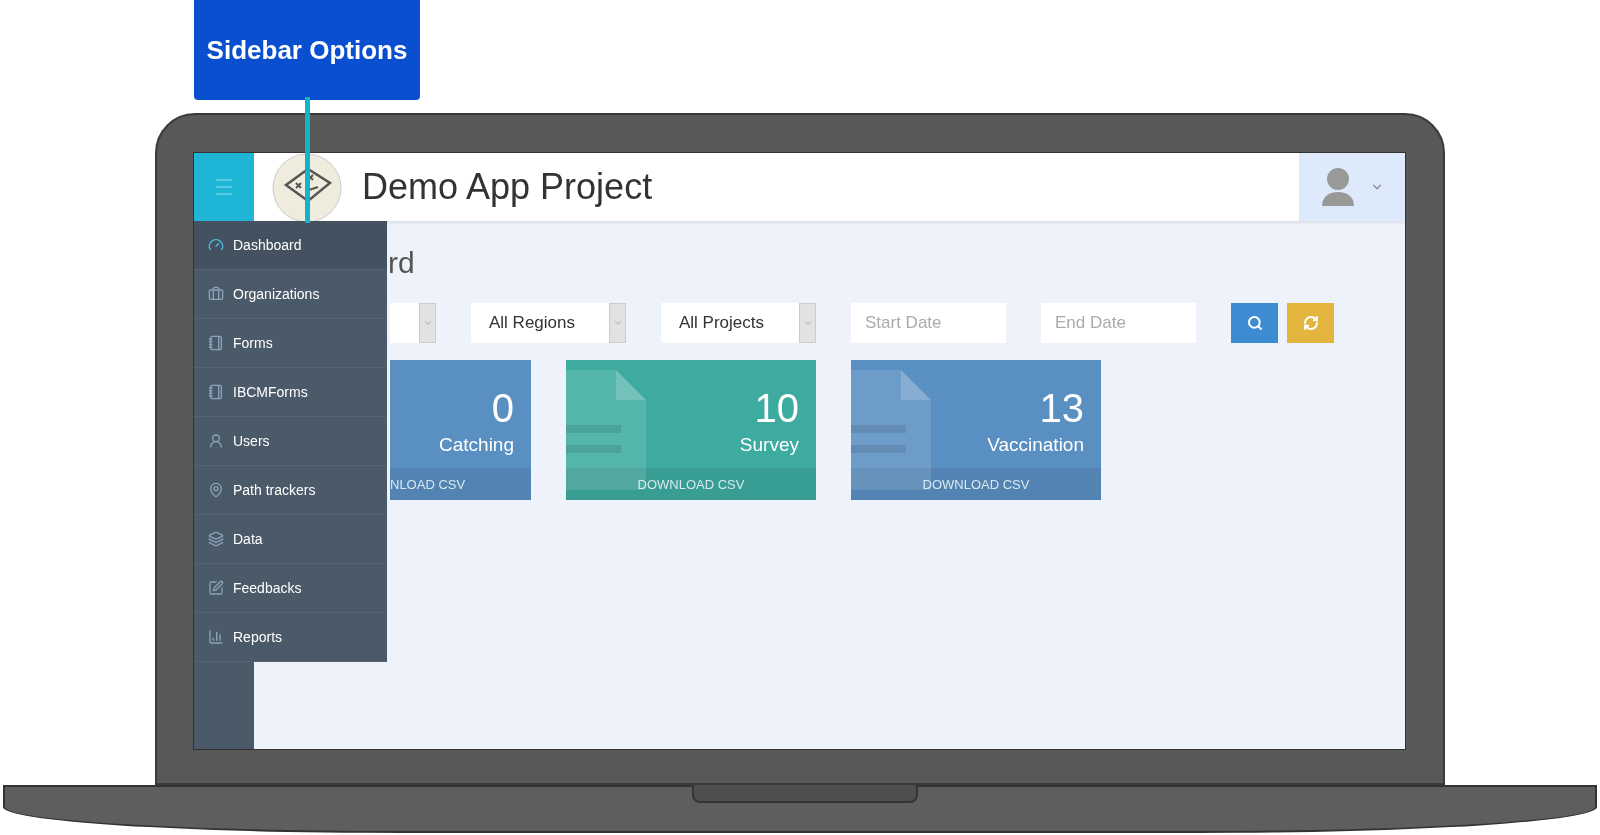 This screenshot has width=1600, height=835. I want to click on stat-count: 10, so click(776, 408).